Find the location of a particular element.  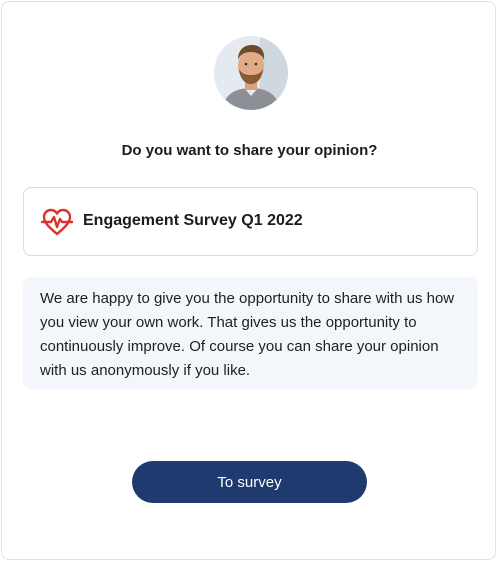

avatar is located at coordinates (251, 73).